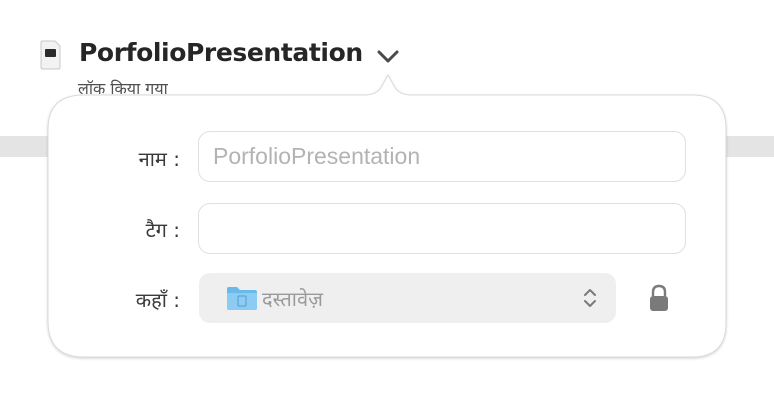 Image resolution: width=774 pixels, height=404 pixels. What do you see at coordinates (242, 298) in the screenshot?
I see `folder-icon` at bounding box center [242, 298].